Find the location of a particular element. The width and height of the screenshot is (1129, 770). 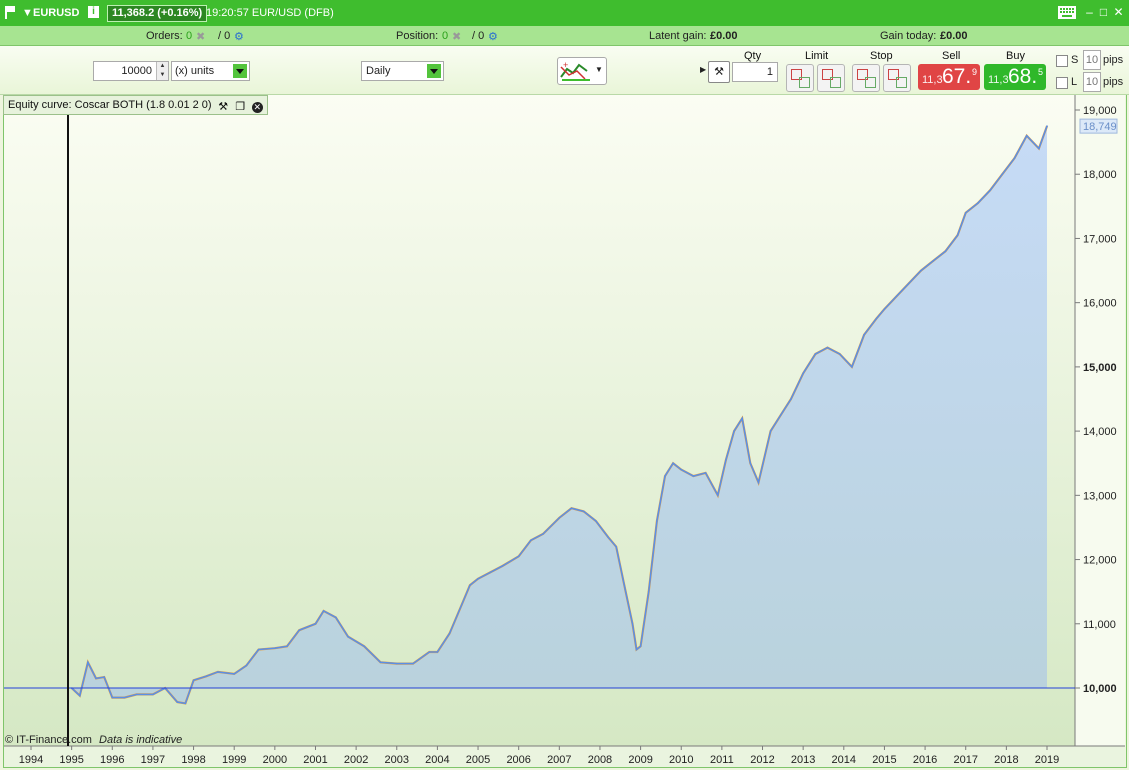

x-tick-label: 2017 is located at coordinates (965, 760).